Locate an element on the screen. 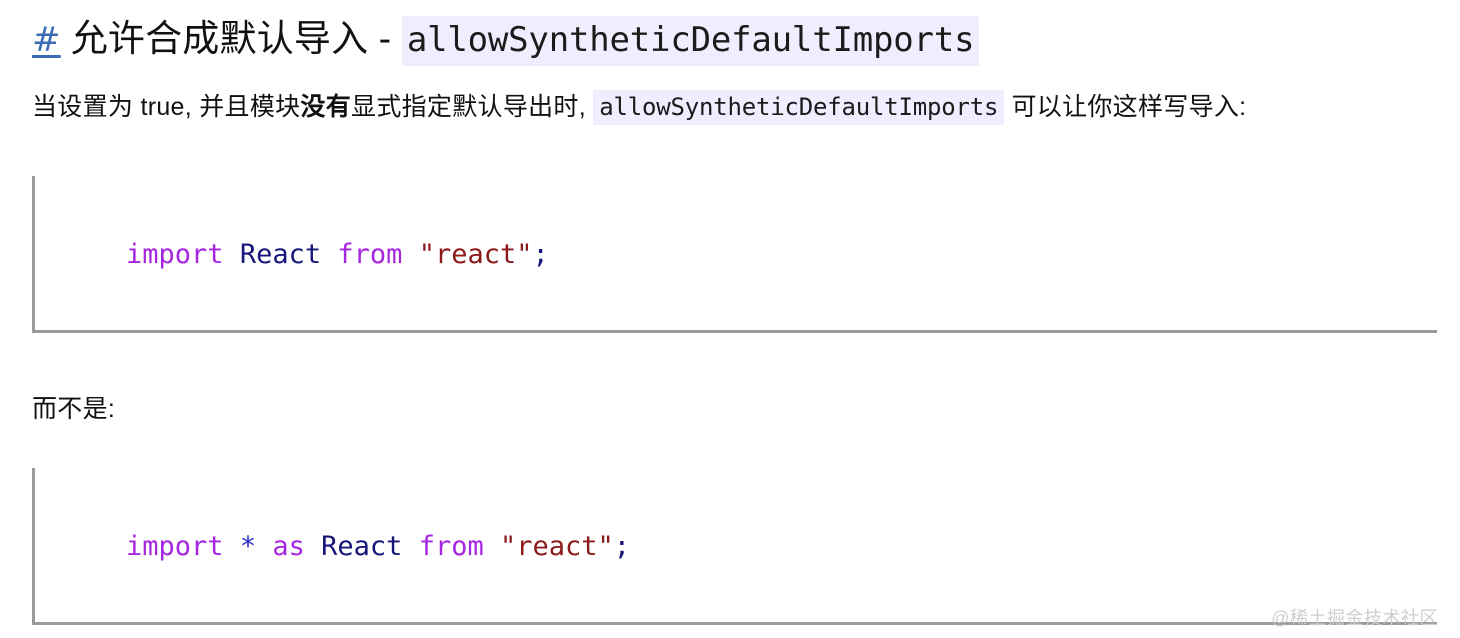 The image size is (1460, 638). intro-inline-code: allowSyntheticDefaultImports is located at coordinates (799, 107).